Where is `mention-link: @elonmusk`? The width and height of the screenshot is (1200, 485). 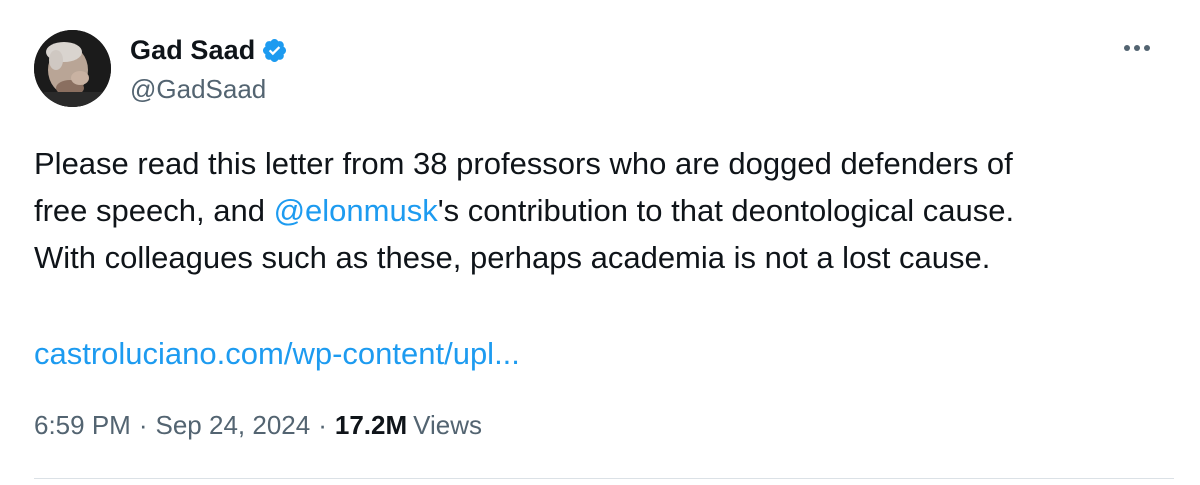 mention-link: @elonmusk is located at coordinates (356, 210).